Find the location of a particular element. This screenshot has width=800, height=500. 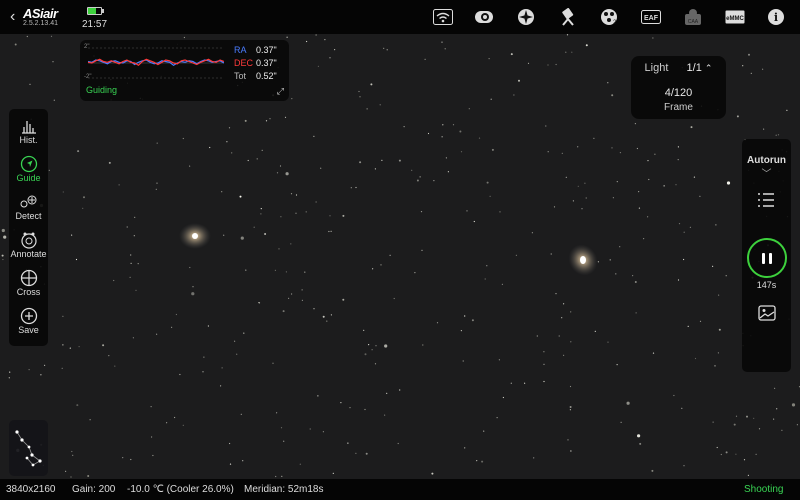

total-value: 0.52" is located at coordinates (266, 76).